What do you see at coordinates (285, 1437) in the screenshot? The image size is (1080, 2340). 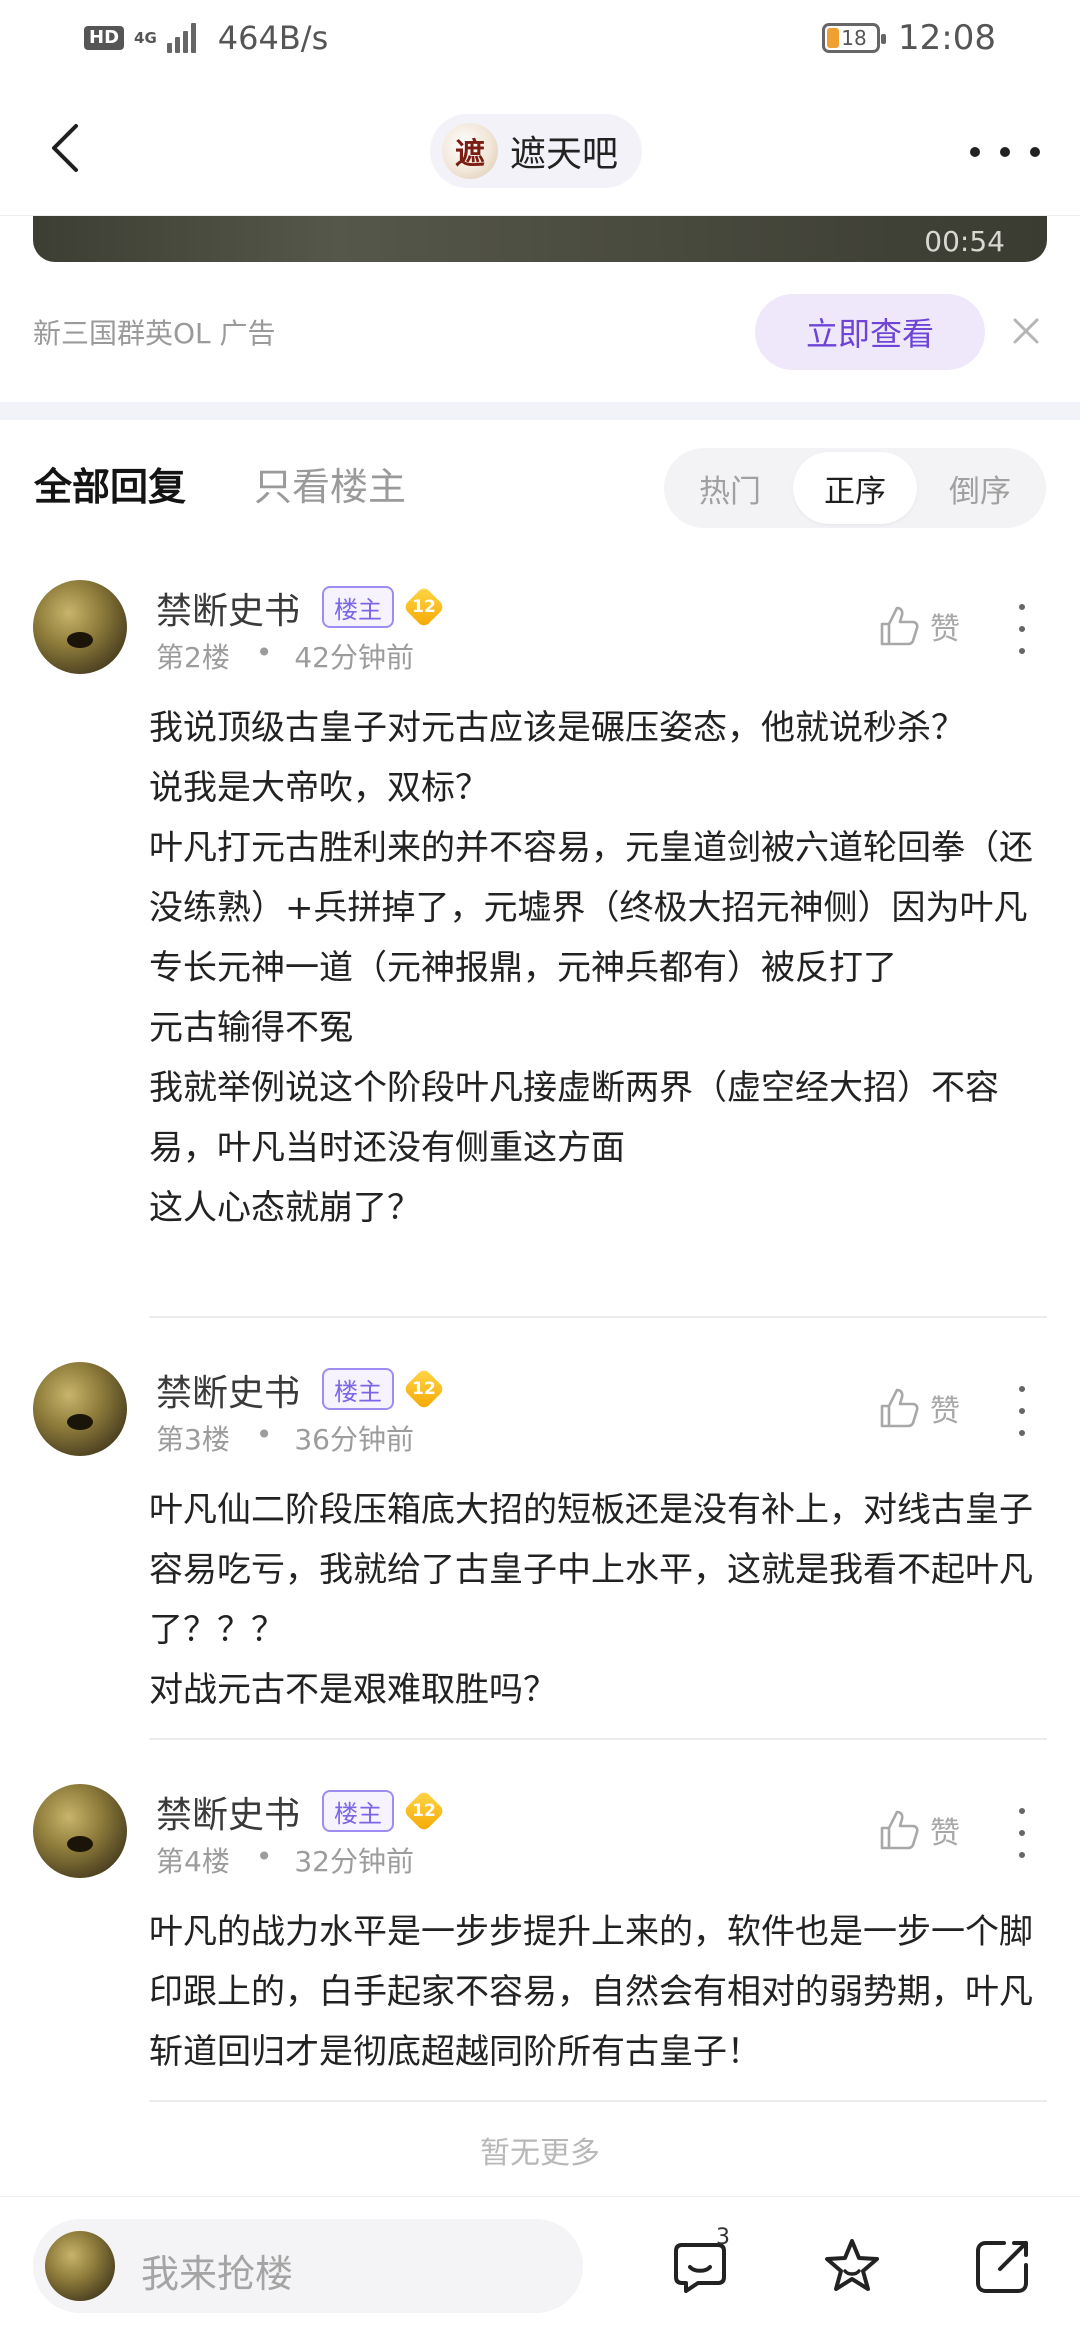 I see `post-meta: 第3楼 • 36分钟前` at bounding box center [285, 1437].